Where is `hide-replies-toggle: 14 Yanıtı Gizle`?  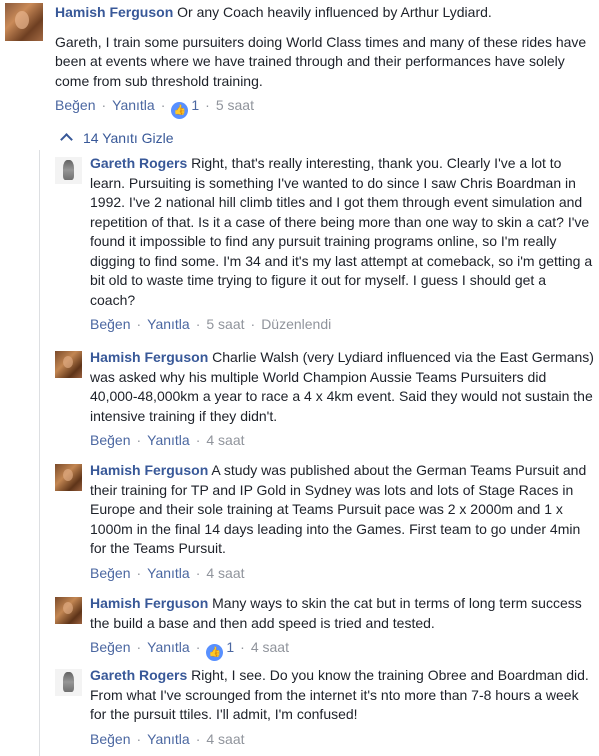 hide-replies-toggle: 14 Yanıtı Gizle is located at coordinates (117, 138).